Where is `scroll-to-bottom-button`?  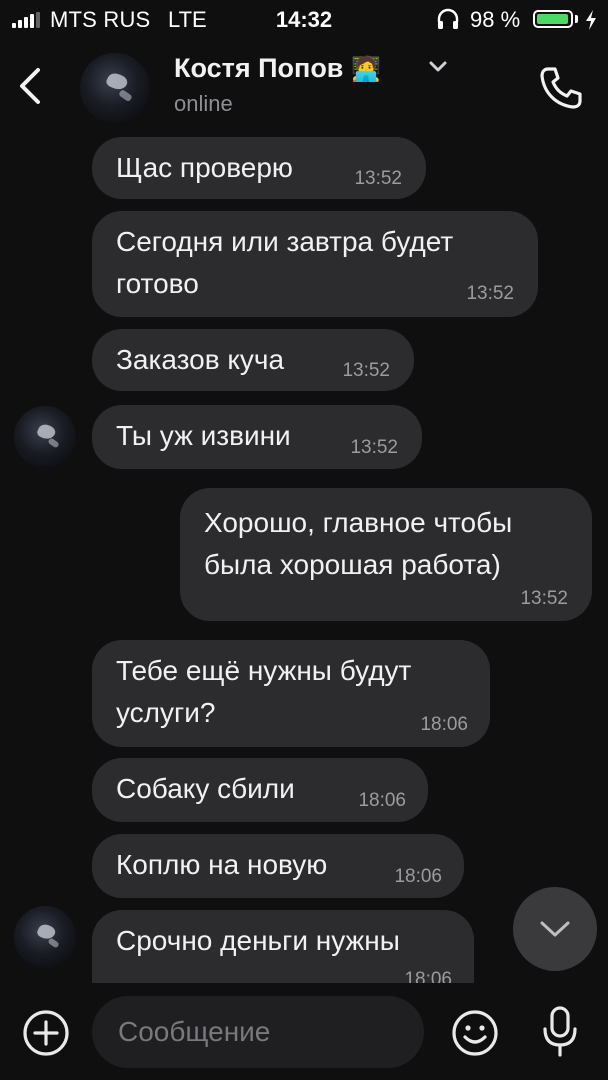 scroll-to-bottom-button is located at coordinates (555, 929).